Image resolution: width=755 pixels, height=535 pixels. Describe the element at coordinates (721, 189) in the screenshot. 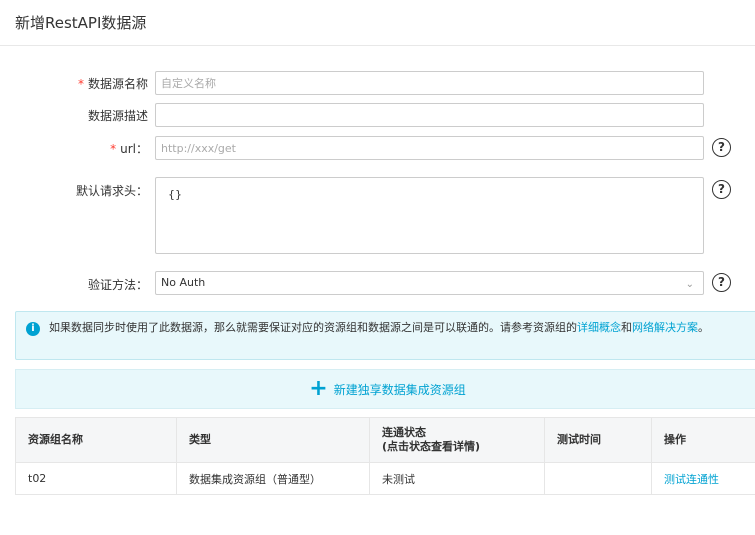

I see `headers-help-icon: ?` at that location.